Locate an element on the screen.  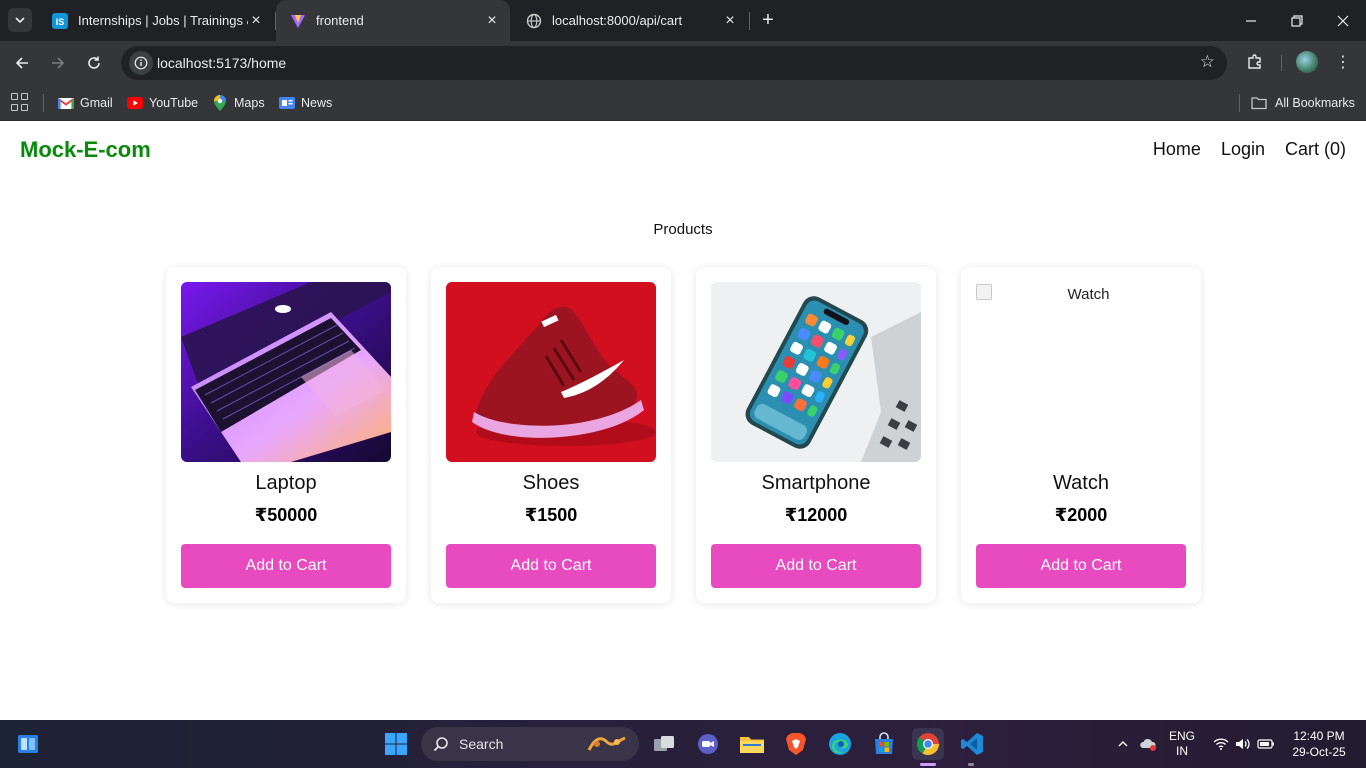
close-icon is located at coordinates (1343, 20).